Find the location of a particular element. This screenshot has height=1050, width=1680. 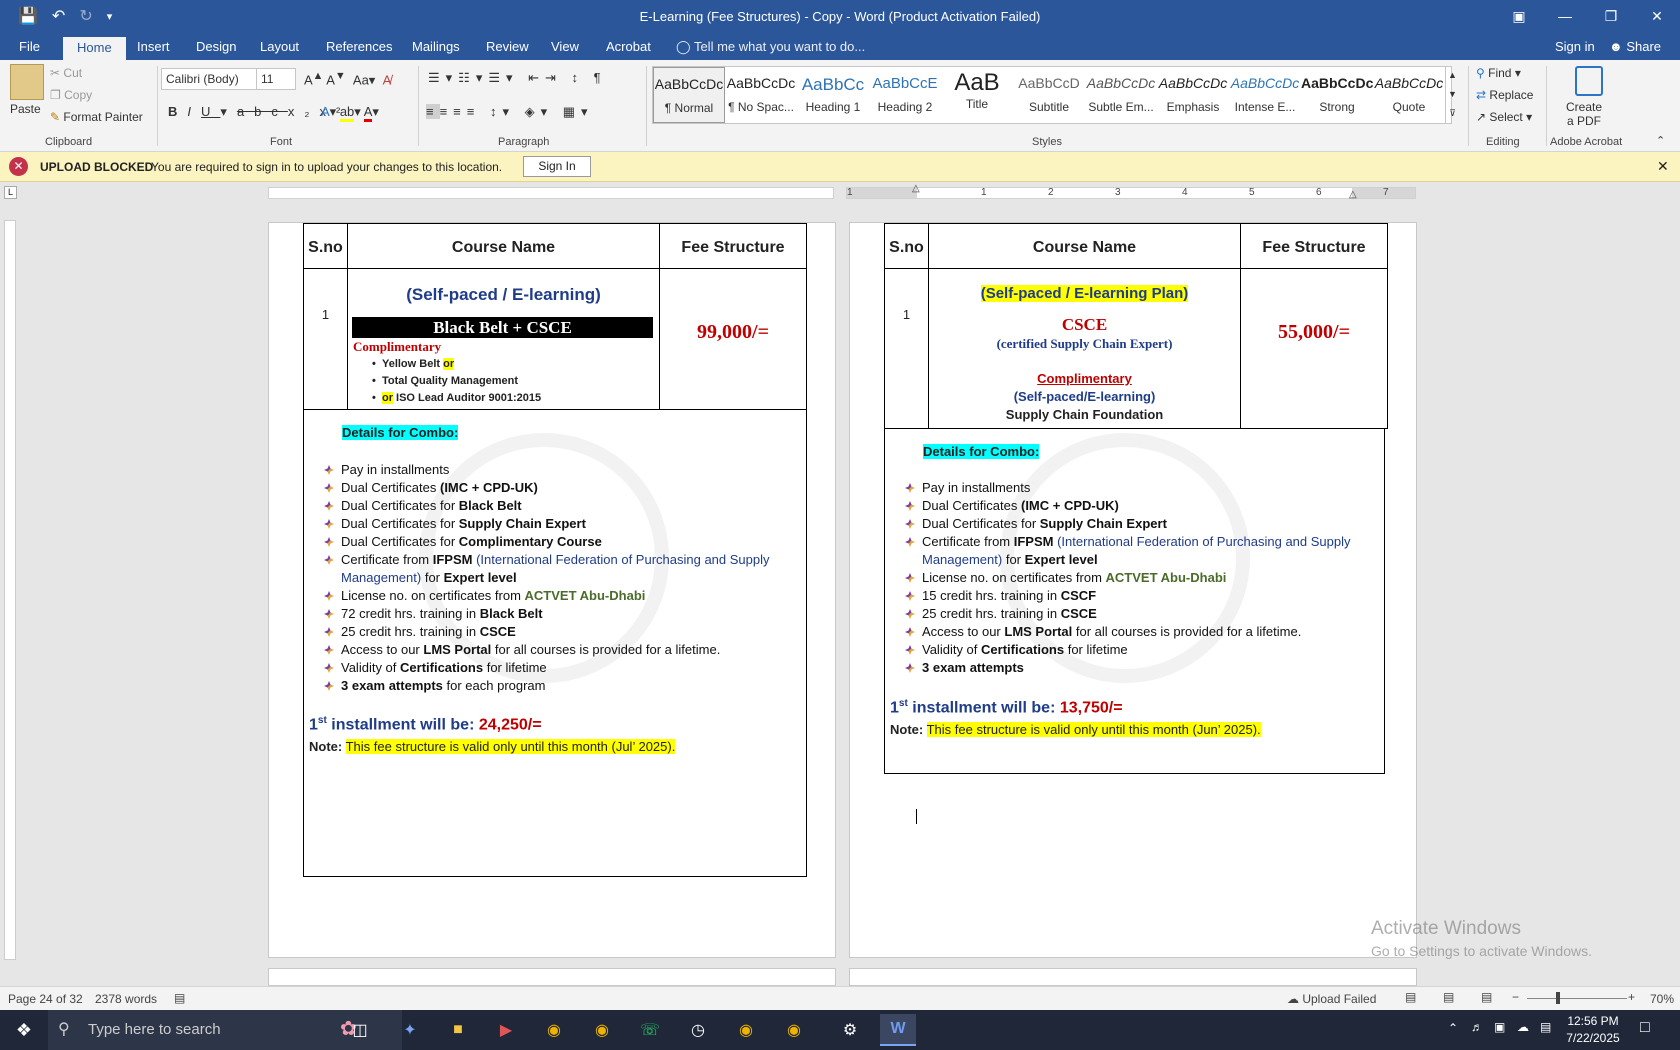

web-layout-icon: ▤ is located at coordinates (1486, 997).